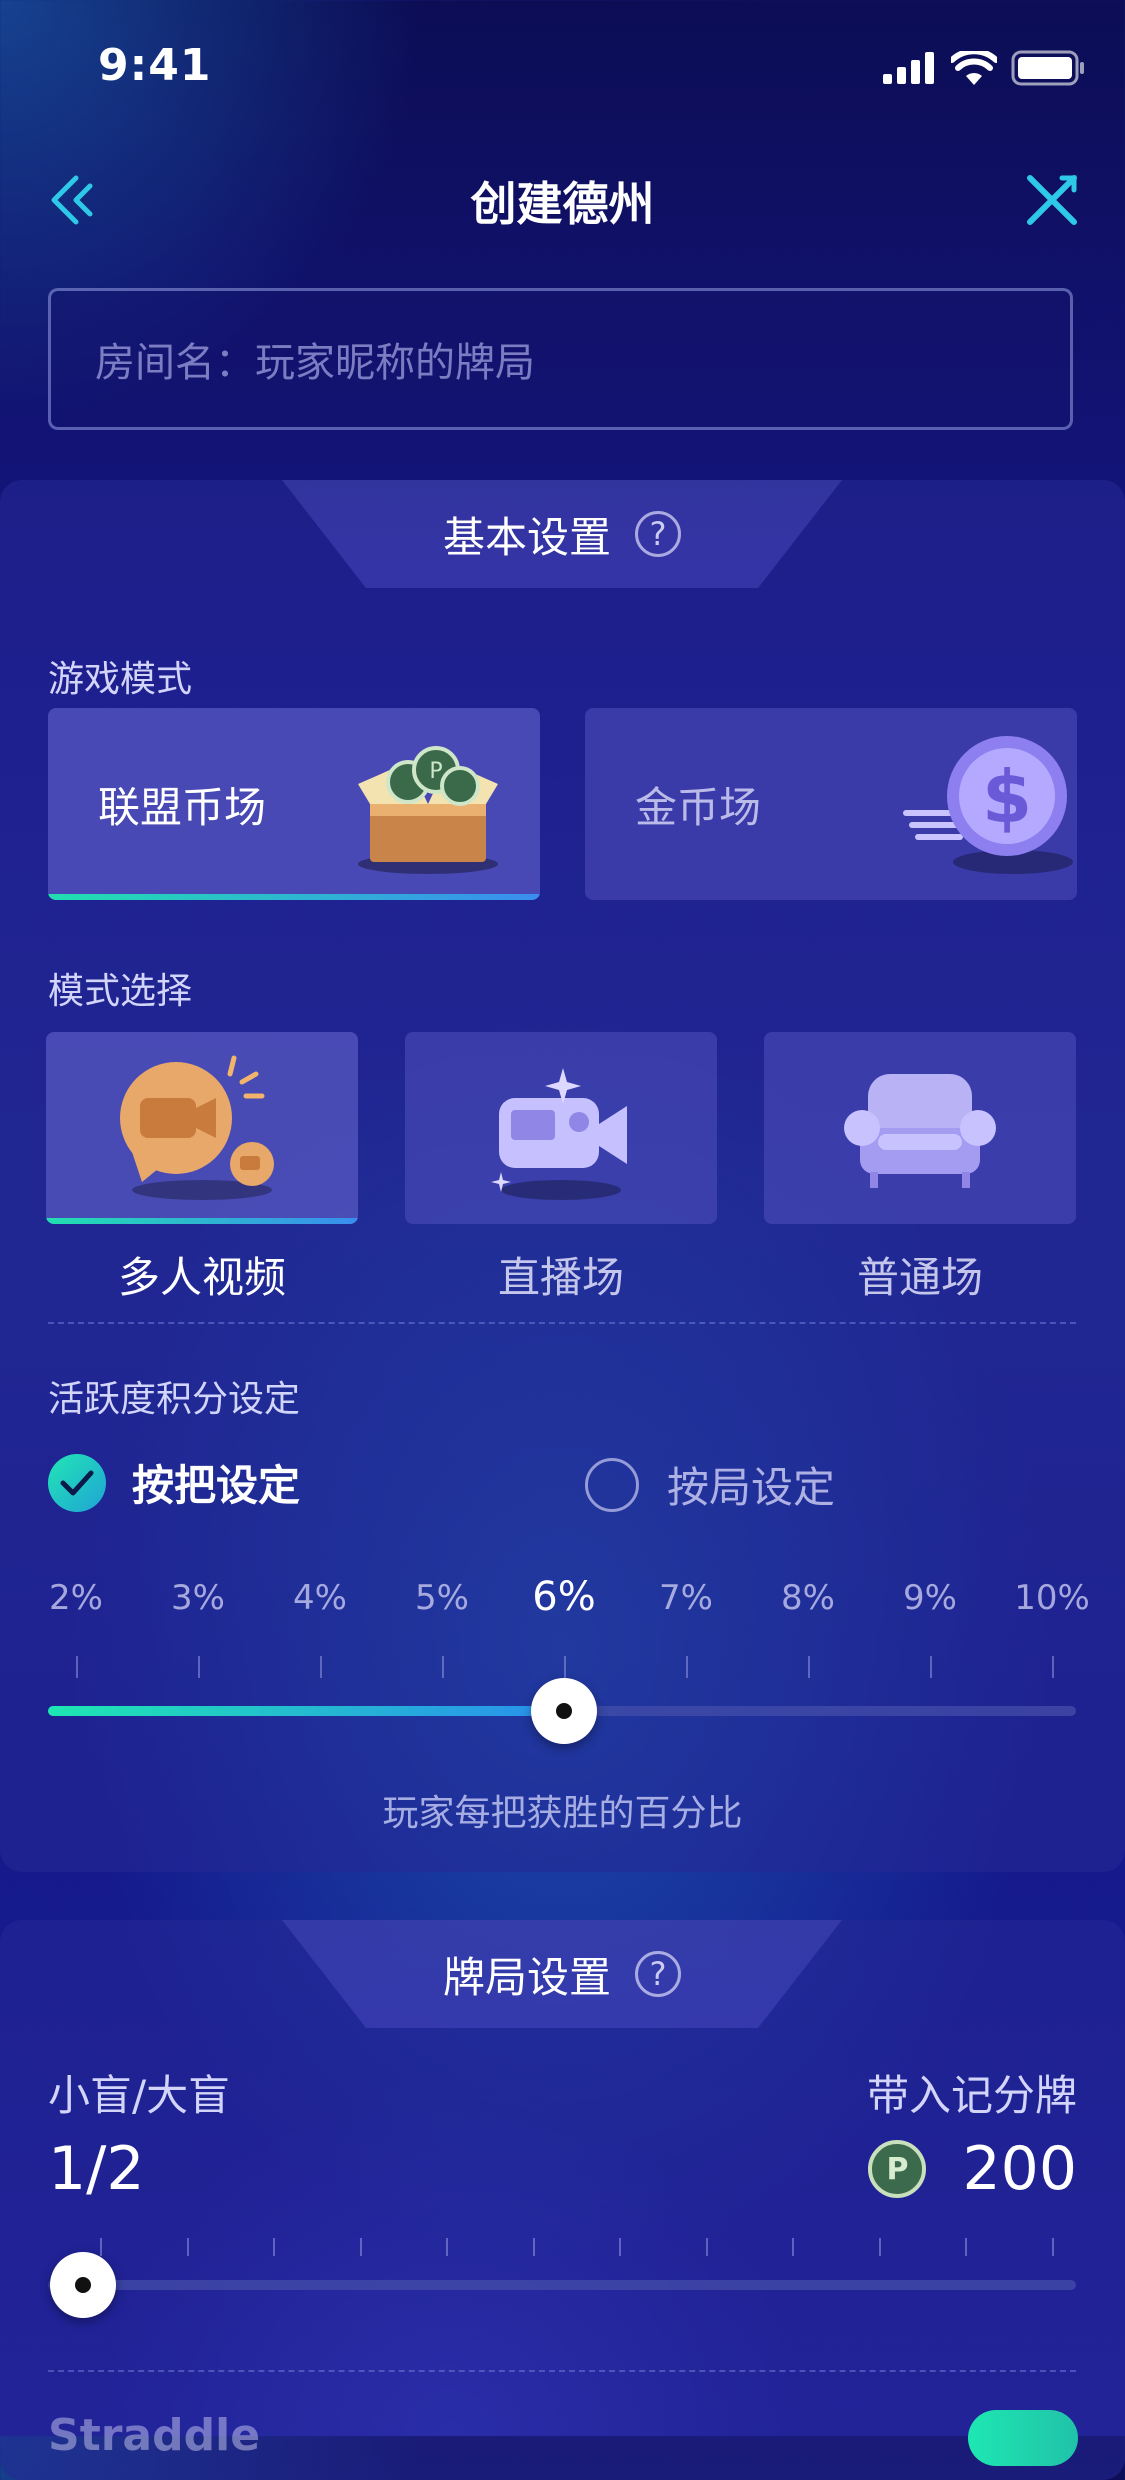 This screenshot has height=2480, width=1125. Describe the element at coordinates (919, 1277) in the screenshot. I see `mode-normal-label: 普通场` at that location.